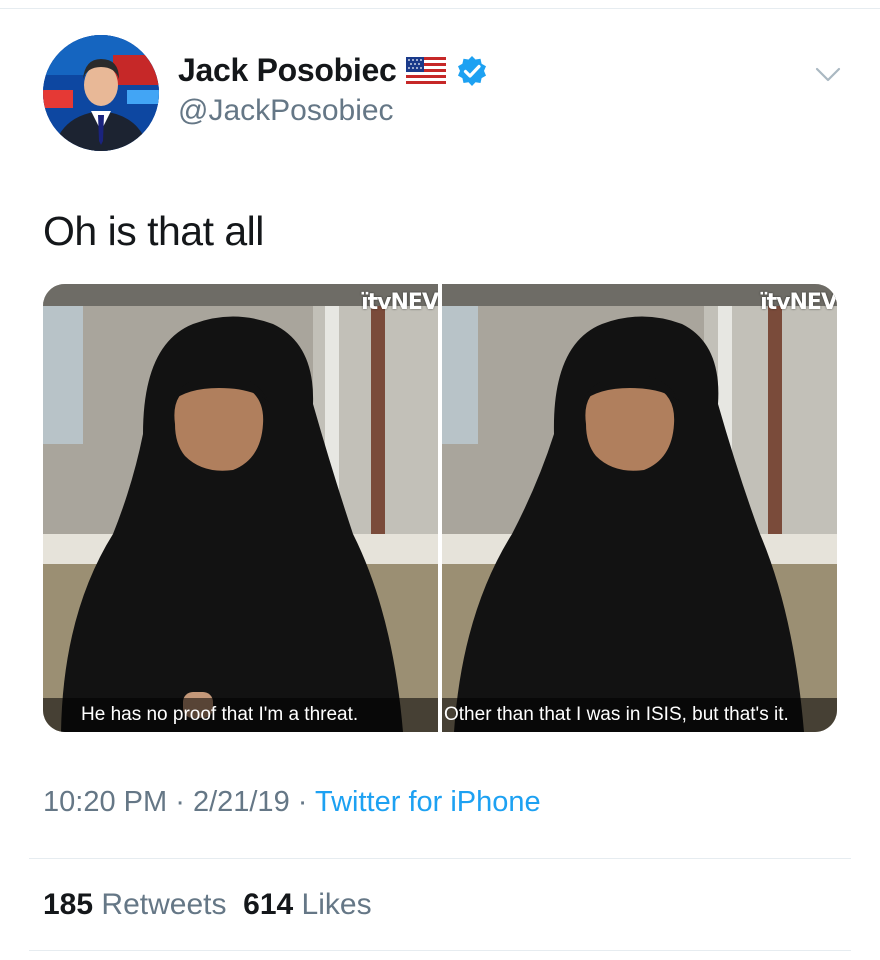 Image resolution: width=880 pixels, height=960 pixels. What do you see at coordinates (153, 231) in the screenshot?
I see `tweet-text: Oh is that all` at bounding box center [153, 231].